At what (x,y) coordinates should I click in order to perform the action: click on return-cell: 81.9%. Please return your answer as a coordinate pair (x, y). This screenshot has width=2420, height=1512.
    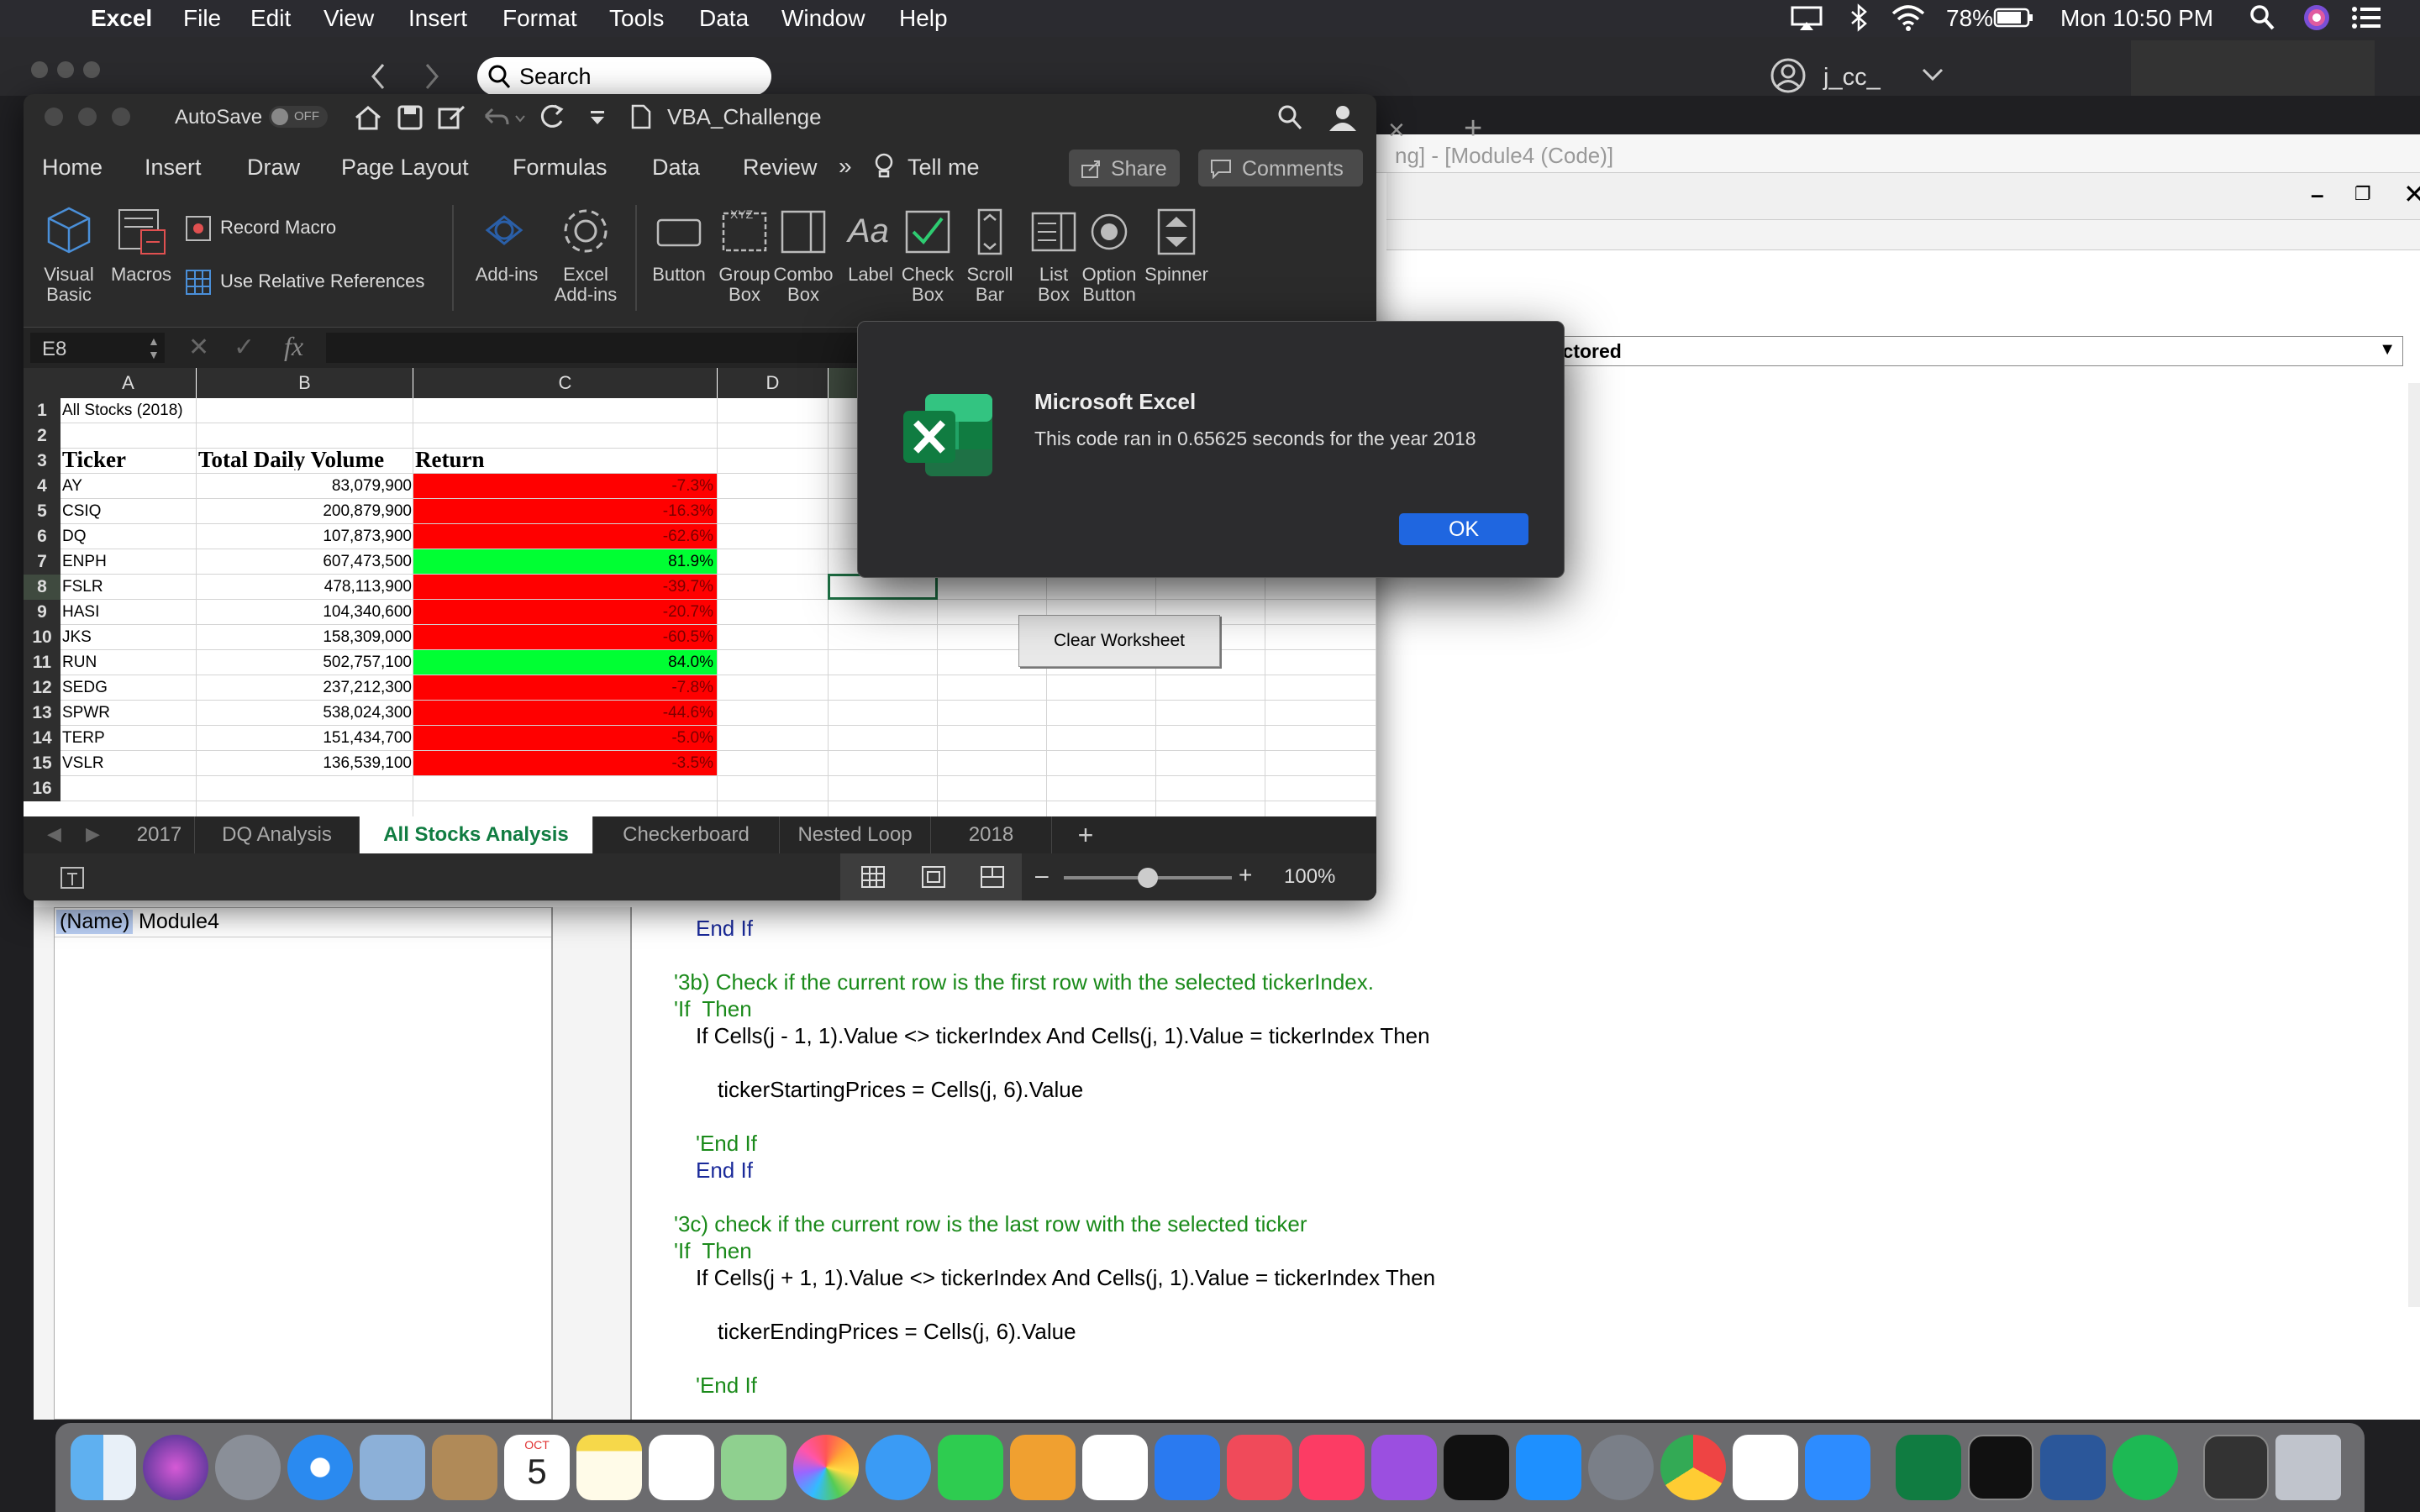
    Looking at the image, I should click on (565, 561).